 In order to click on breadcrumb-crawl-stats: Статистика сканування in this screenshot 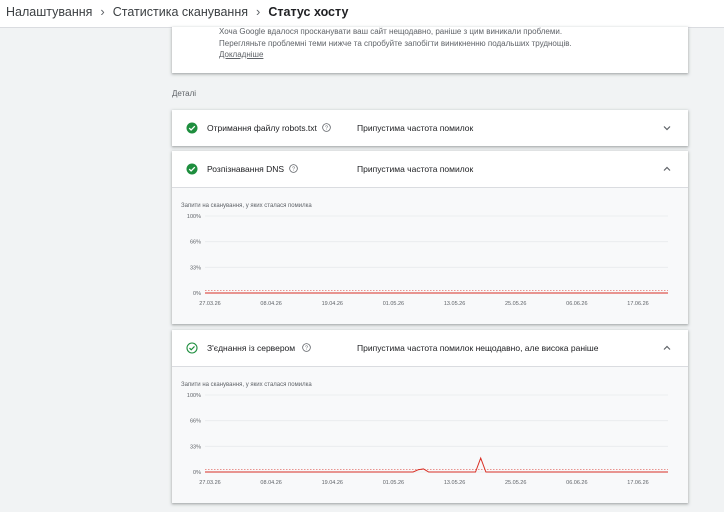, I will do `click(180, 12)`.